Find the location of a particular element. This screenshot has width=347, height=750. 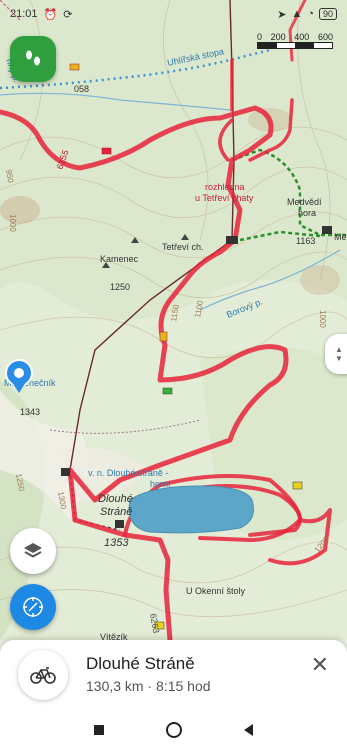

bicycle-icon is located at coordinates (43, 675).